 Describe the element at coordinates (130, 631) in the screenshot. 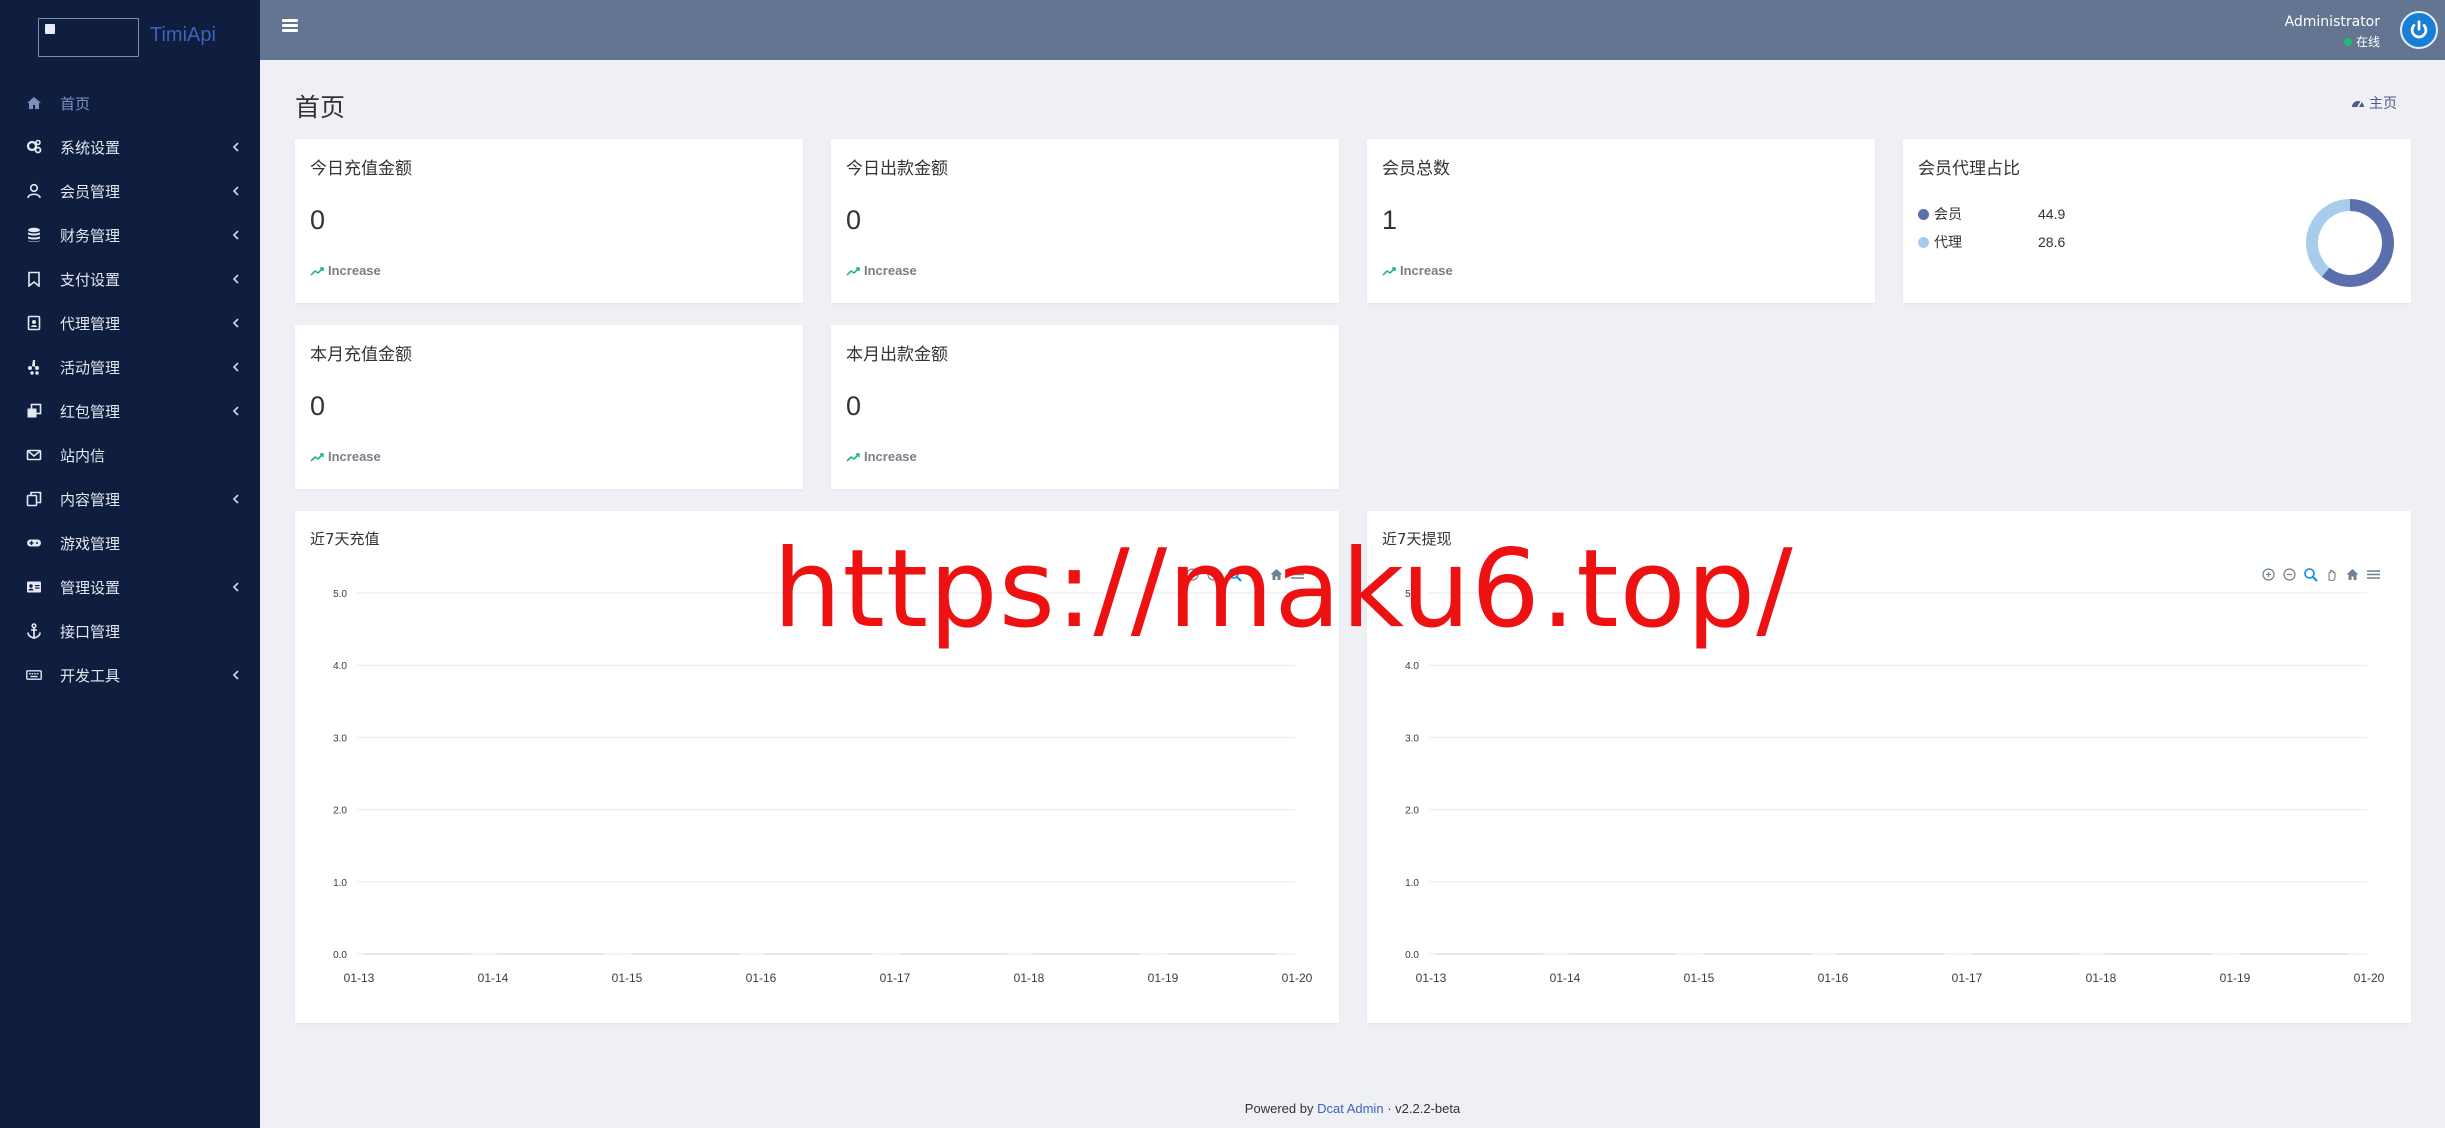

I see `sidebar-item-12: 接口管理` at that location.